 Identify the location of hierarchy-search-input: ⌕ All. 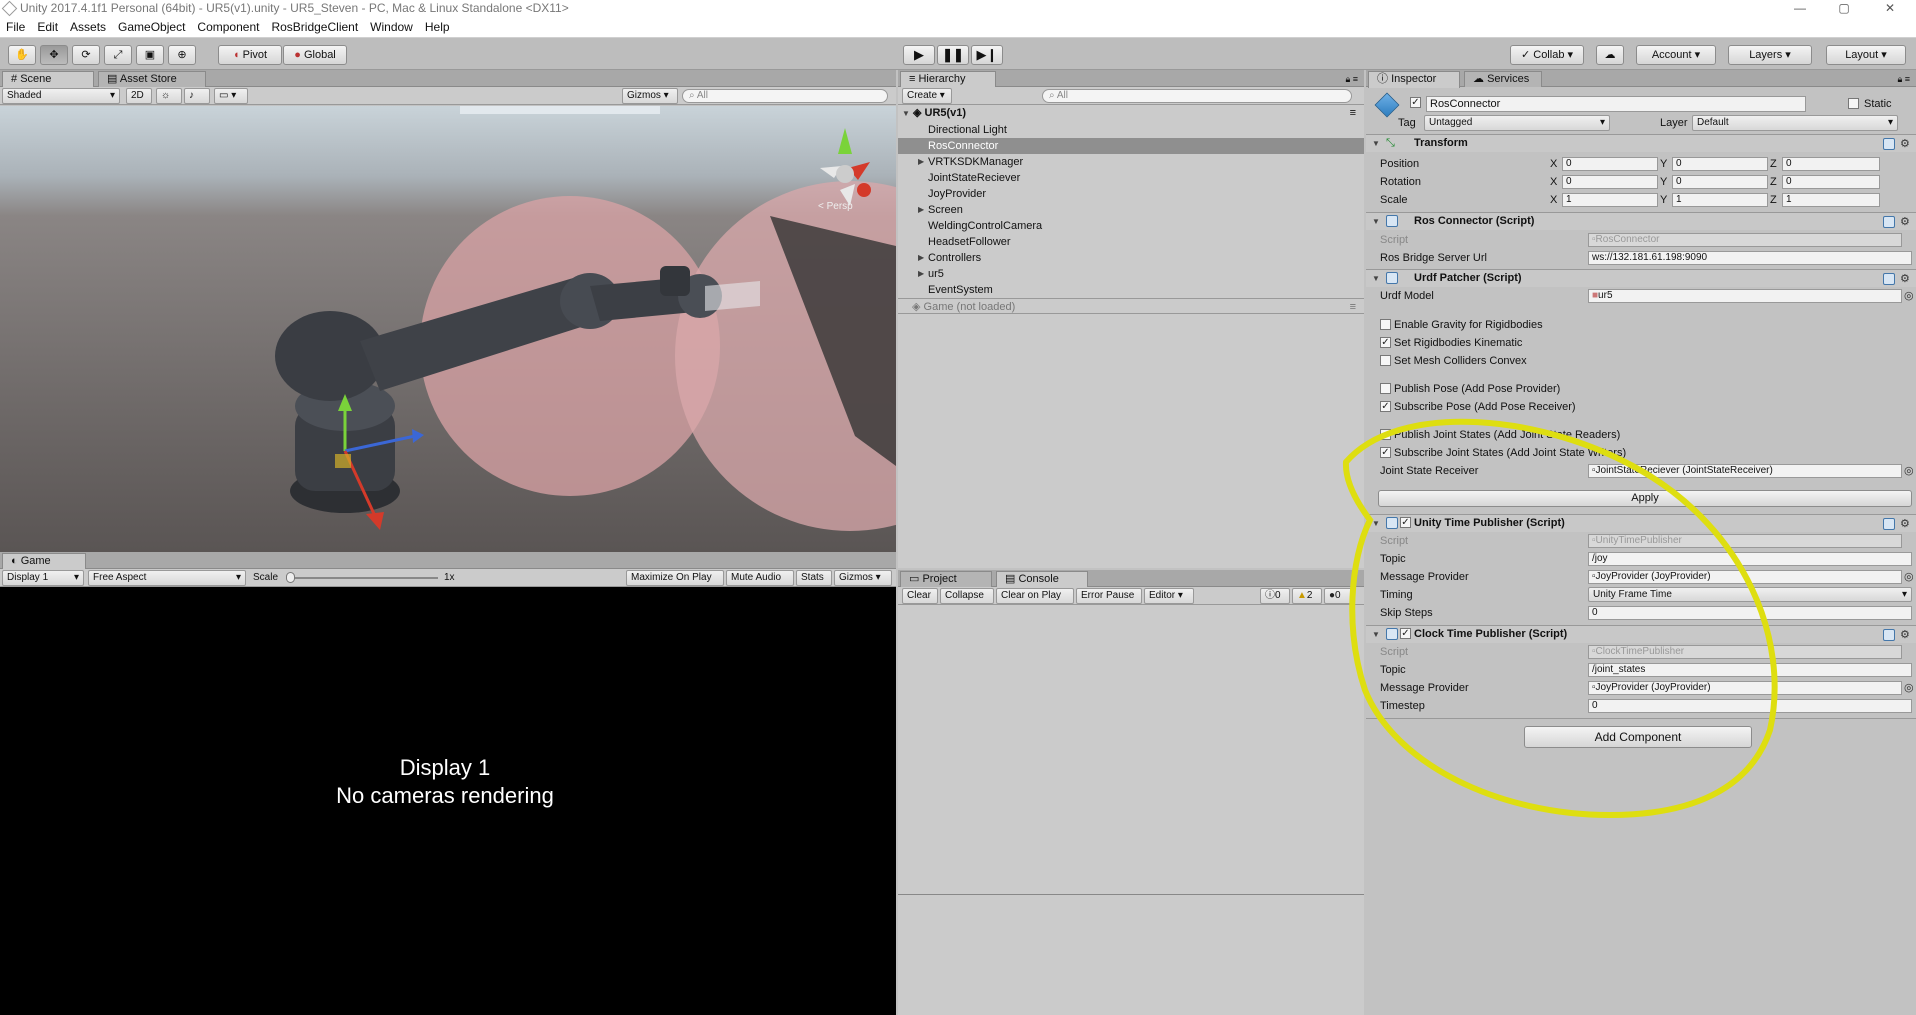
(1197, 96).